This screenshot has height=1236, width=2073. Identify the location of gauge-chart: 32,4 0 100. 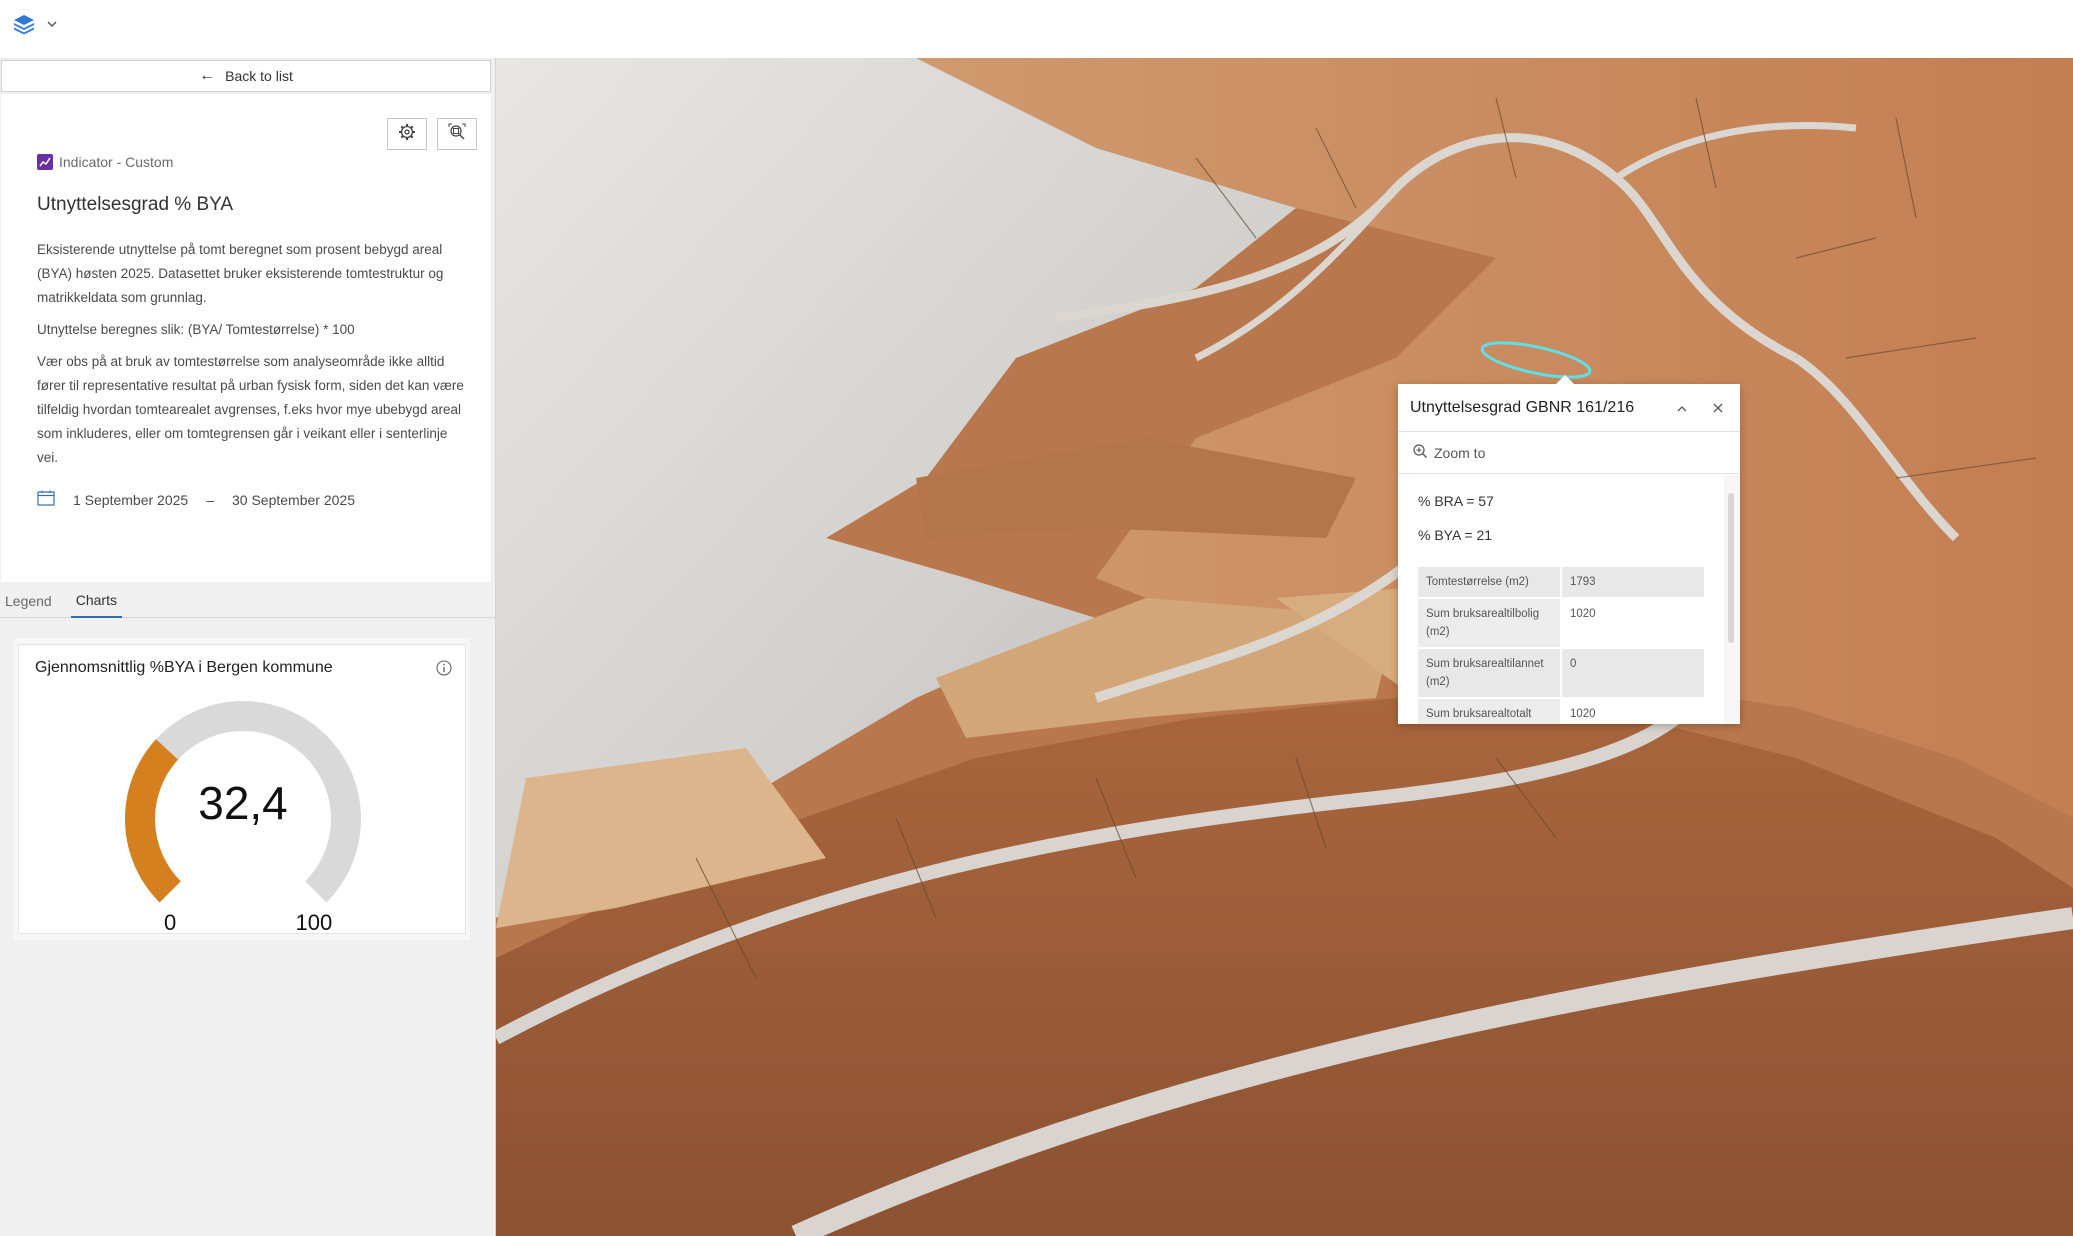
(243, 818).